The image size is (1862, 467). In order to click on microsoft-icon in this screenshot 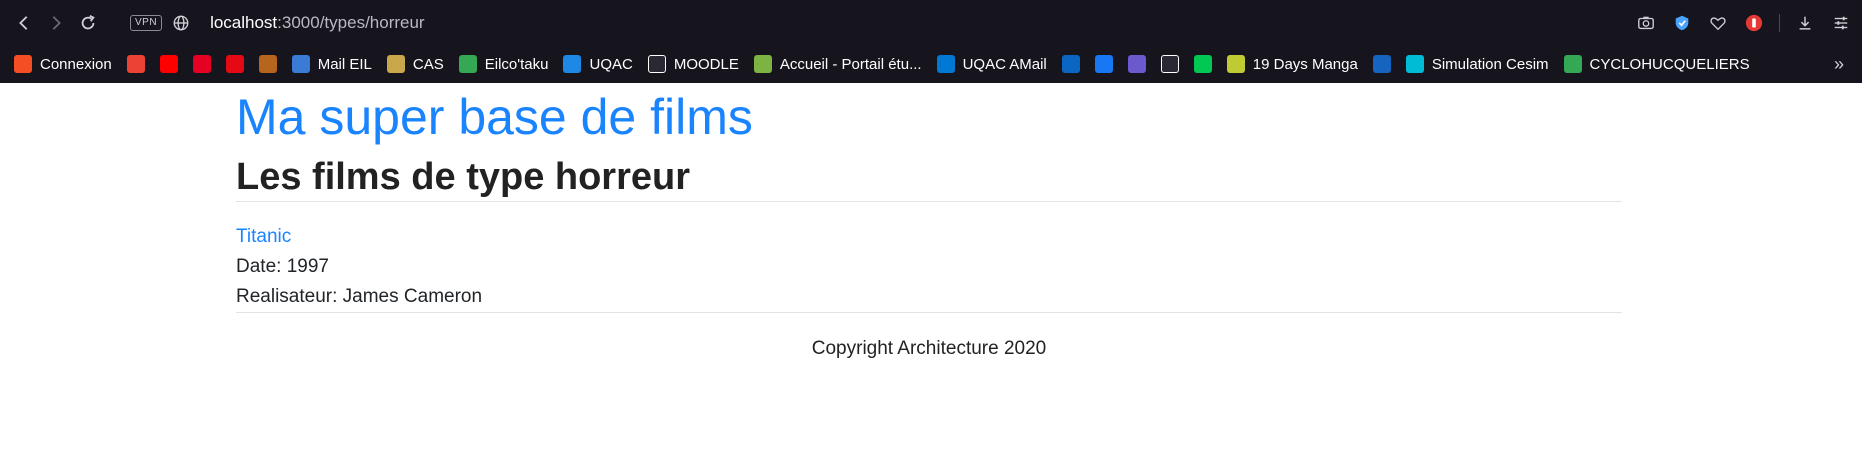, I will do `click(23, 64)`.